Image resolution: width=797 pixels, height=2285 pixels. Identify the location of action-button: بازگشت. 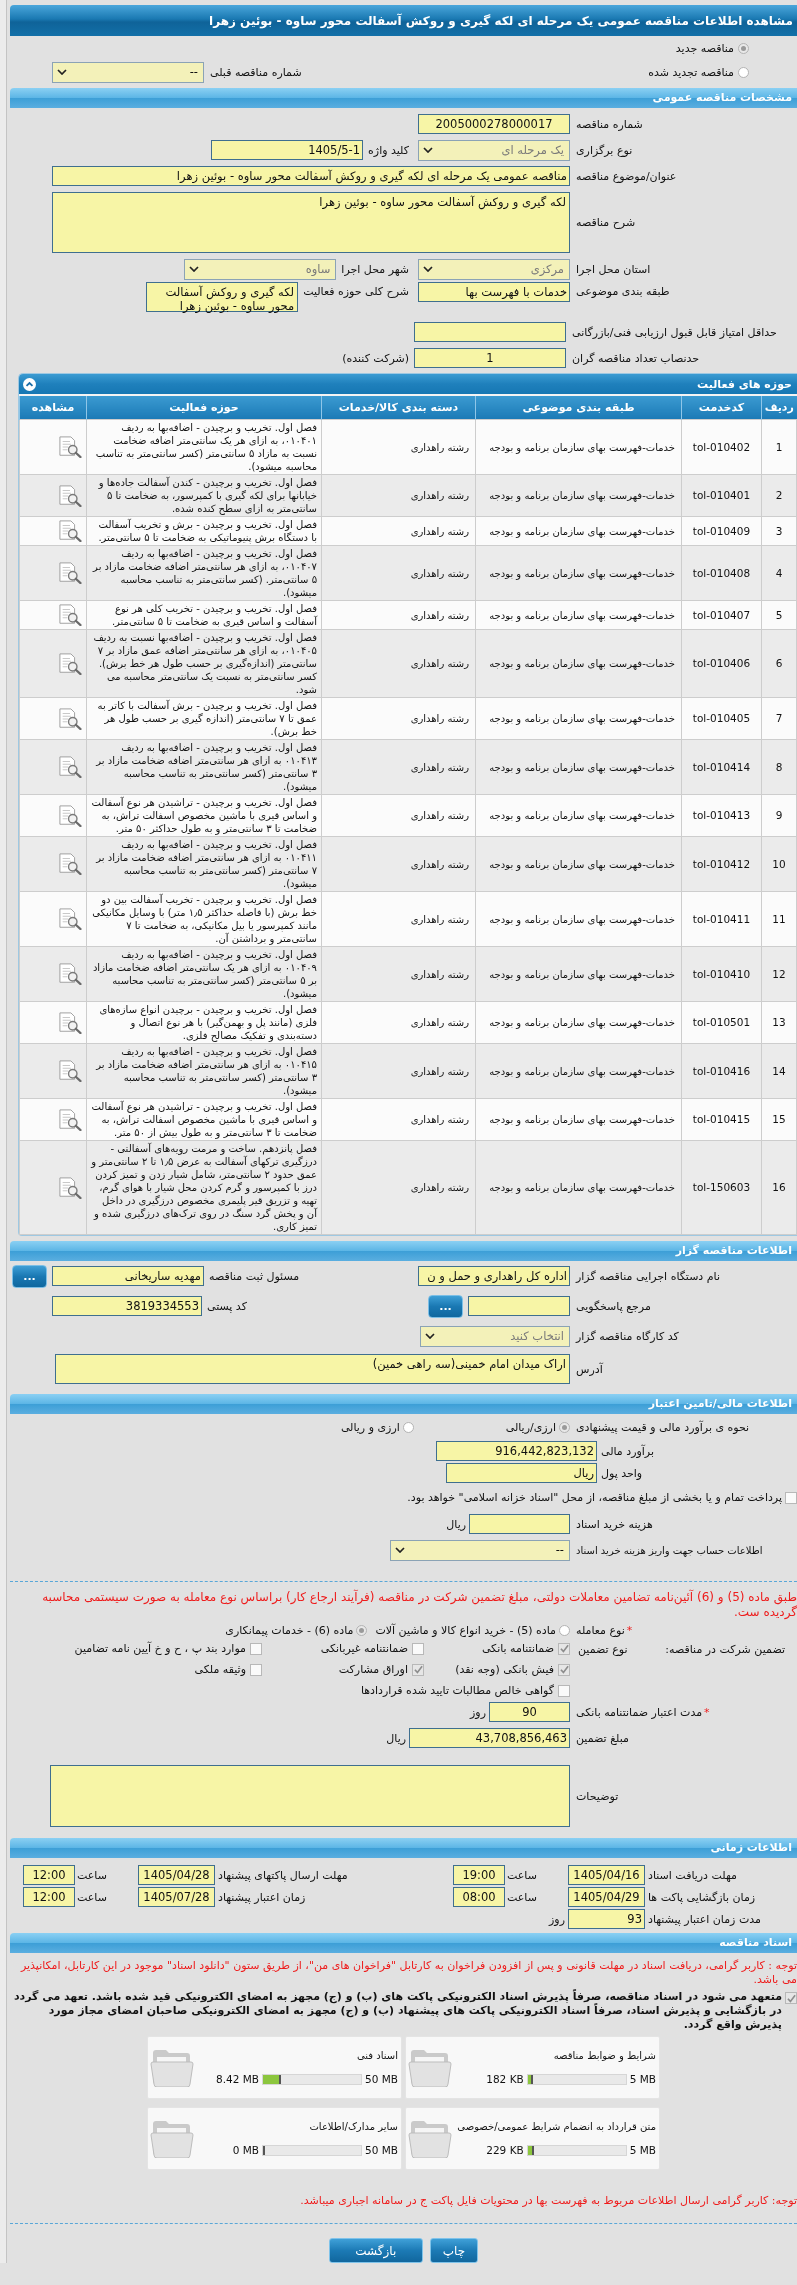
(375, 2250).